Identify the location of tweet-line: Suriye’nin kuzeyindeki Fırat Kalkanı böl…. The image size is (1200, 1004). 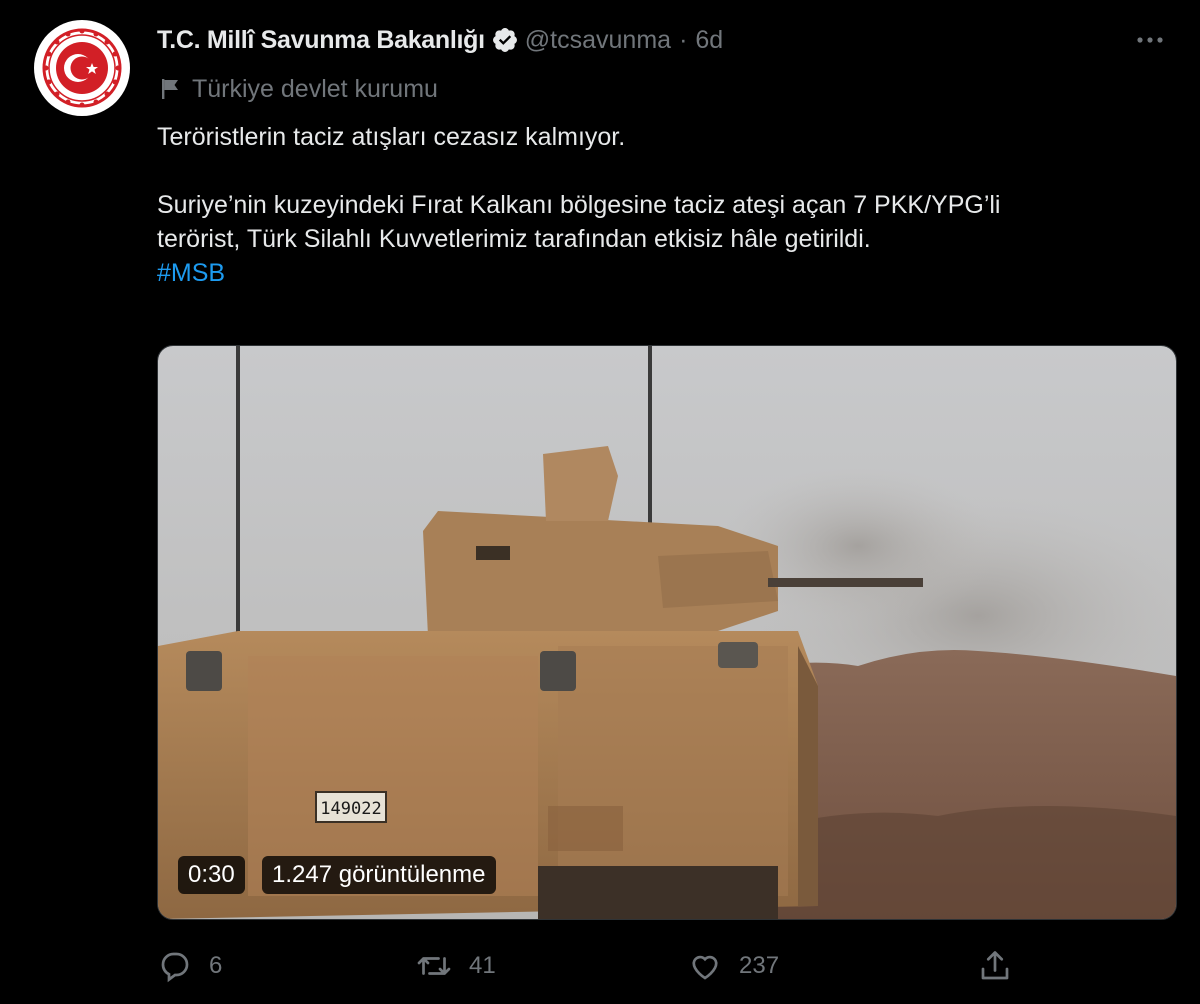
(579, 205).